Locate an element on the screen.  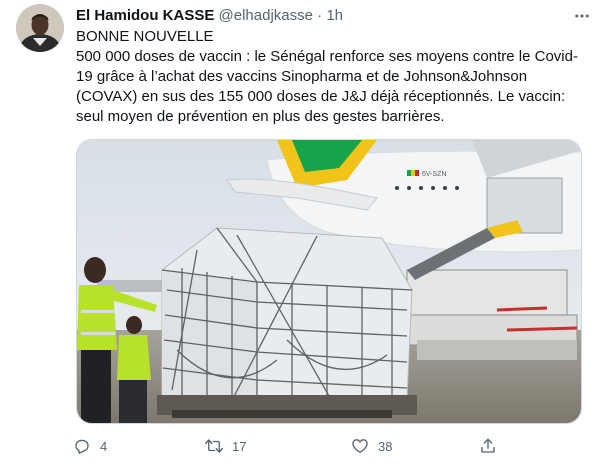
author-avatar is located at coordinates (40, 28).